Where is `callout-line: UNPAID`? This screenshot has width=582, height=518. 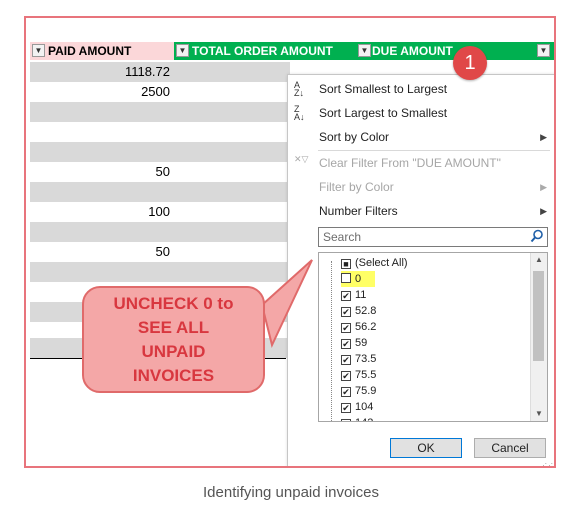 callout-line: UNPAID is located at coordinates (173, 351).